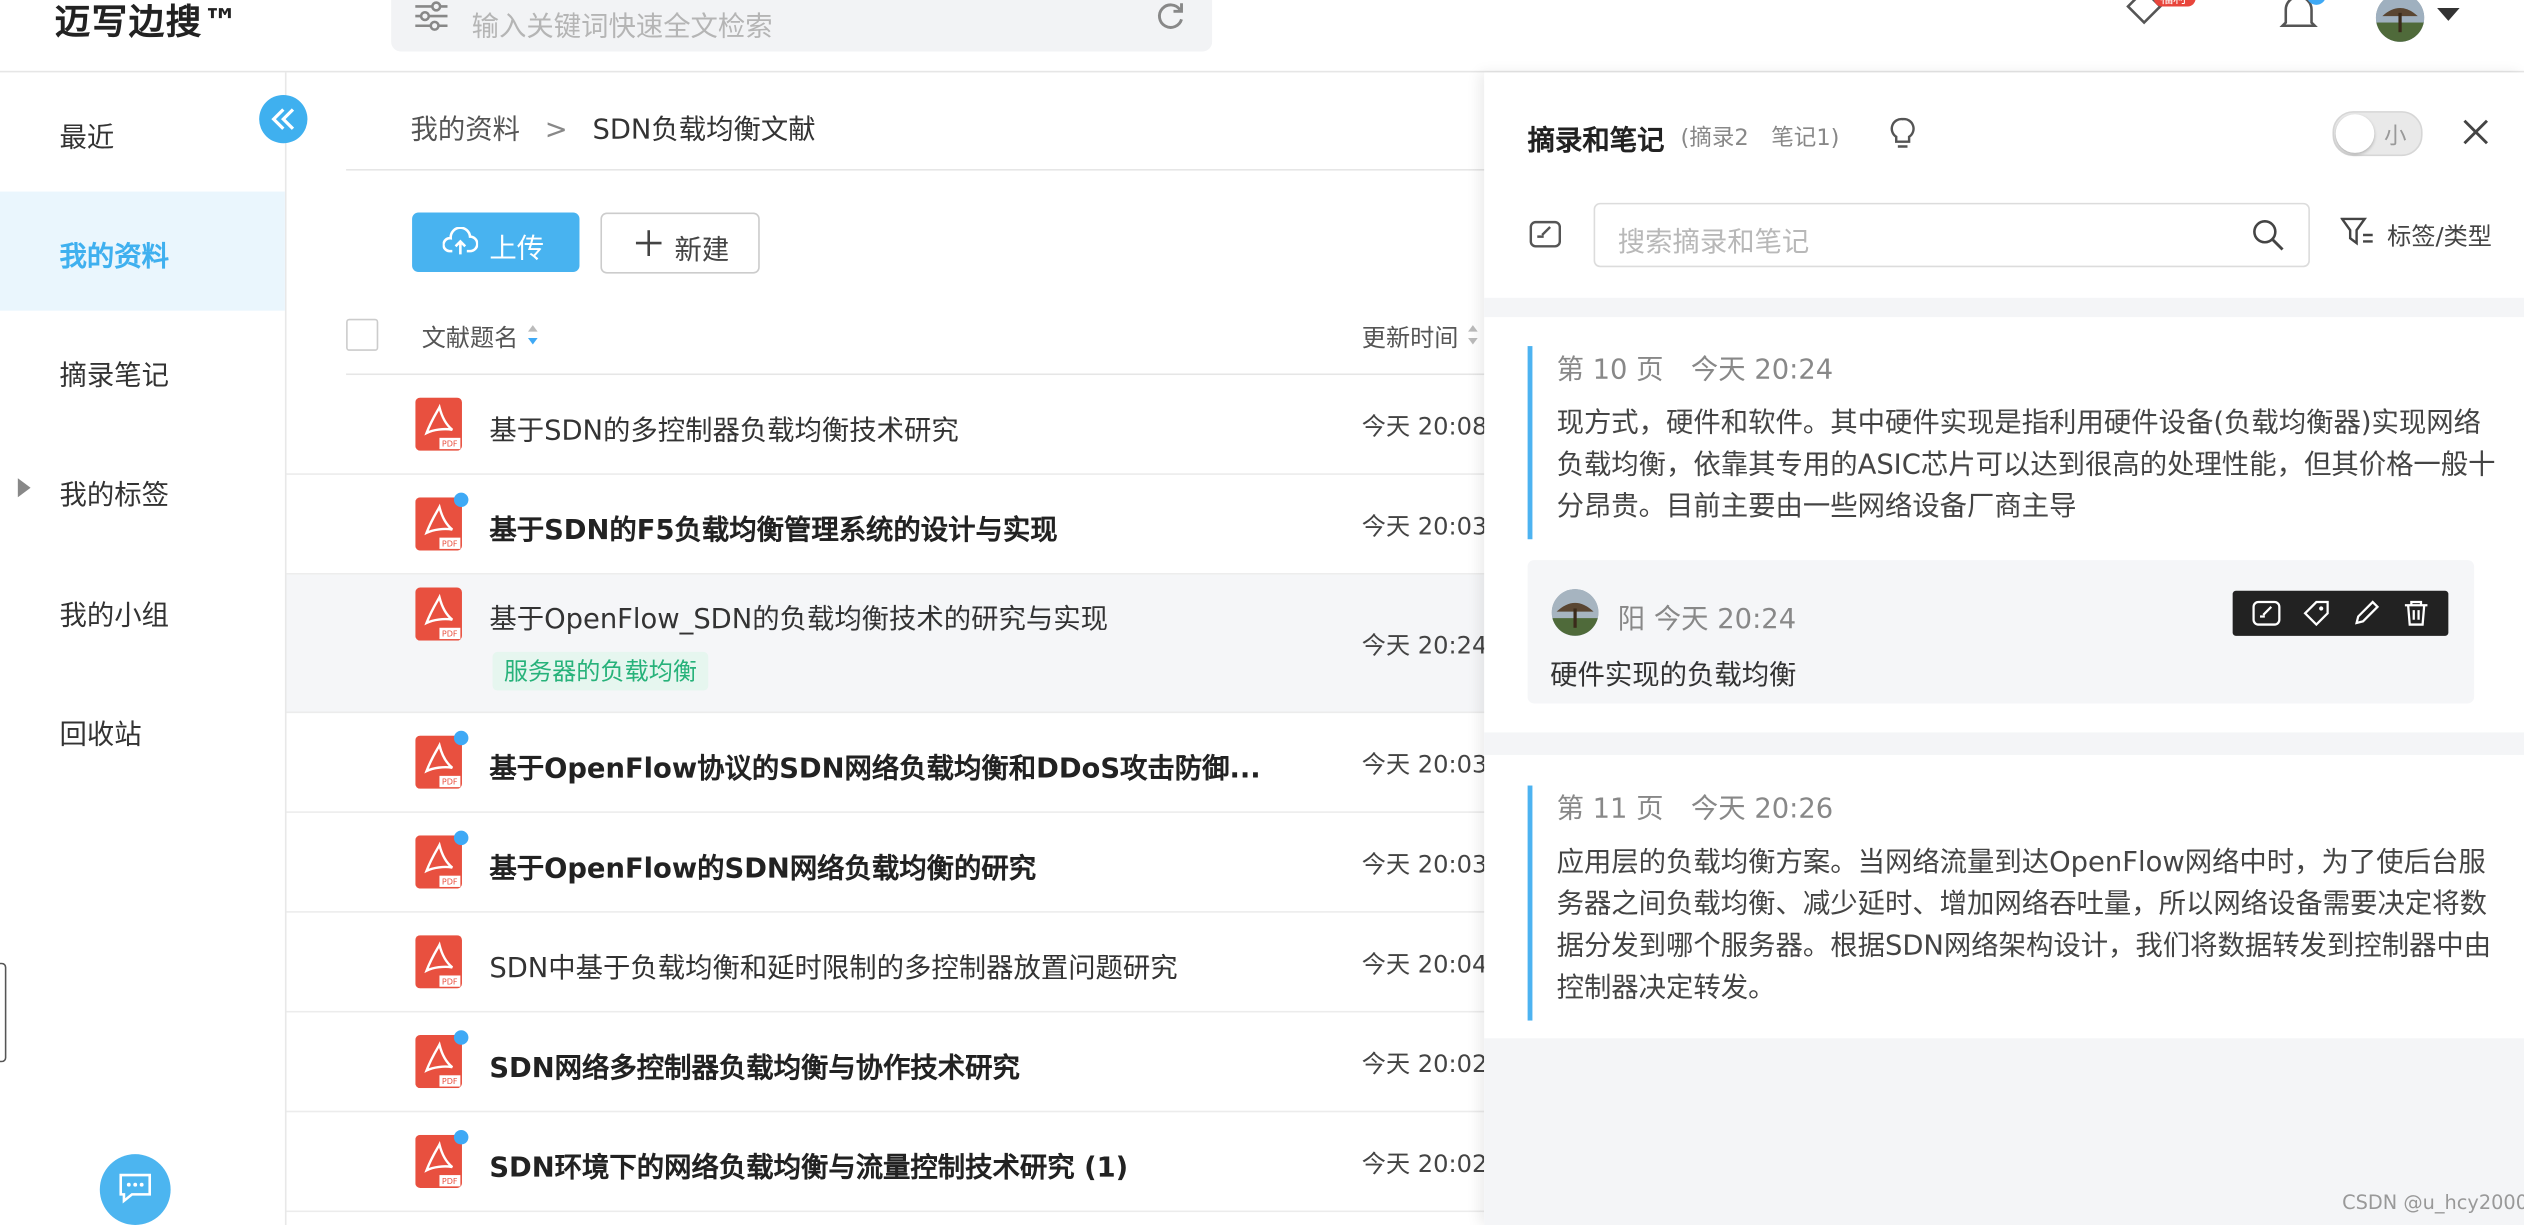  I want to click on table-row: PDF 基于SDN的F5负载均衡管理系统的设计与实现 今天 20:03, so click(887, 525).